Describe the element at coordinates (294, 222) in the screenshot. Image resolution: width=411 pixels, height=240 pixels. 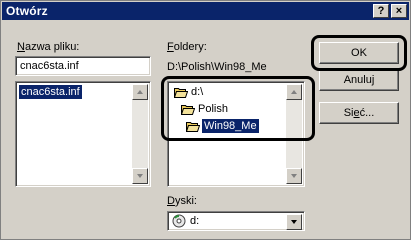
I see `dropdown-button` at that location.